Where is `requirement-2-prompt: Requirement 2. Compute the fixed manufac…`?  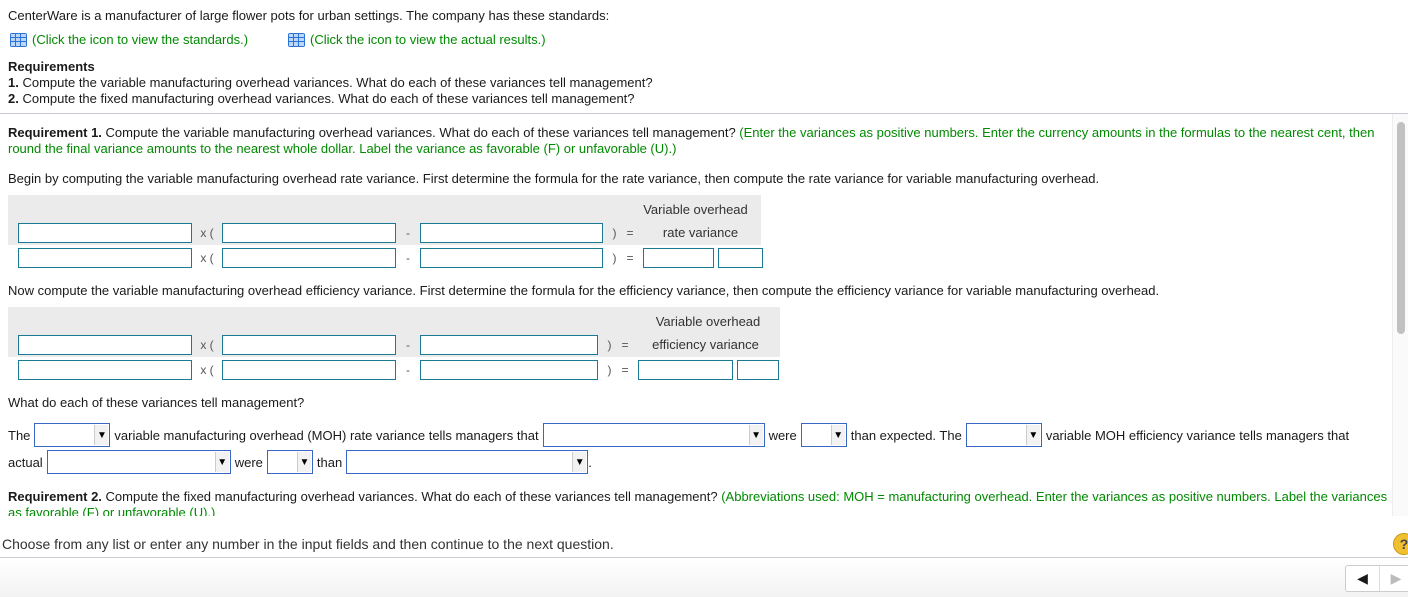
requirement-2-prompt: Requirement 2. Compute the fixed manufac… is located at coordinates (700, 502).